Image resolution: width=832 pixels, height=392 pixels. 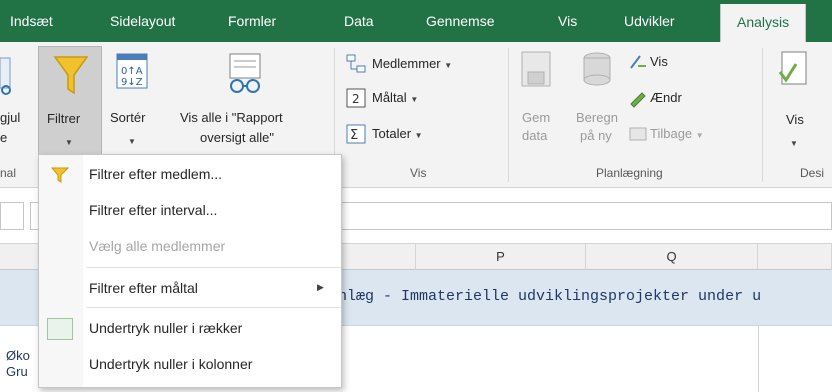 What do you see at coordinates (245, 102) in the screenshot?
I see `show-all-button: Vis alle i "Rapport oversigt alle"` at bounding box center [245, 102].